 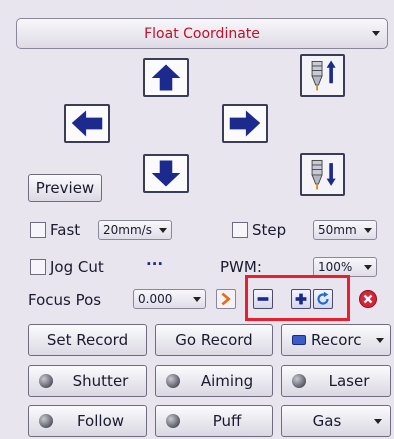 I want to click on close-icon, so click(x=368, y=299).